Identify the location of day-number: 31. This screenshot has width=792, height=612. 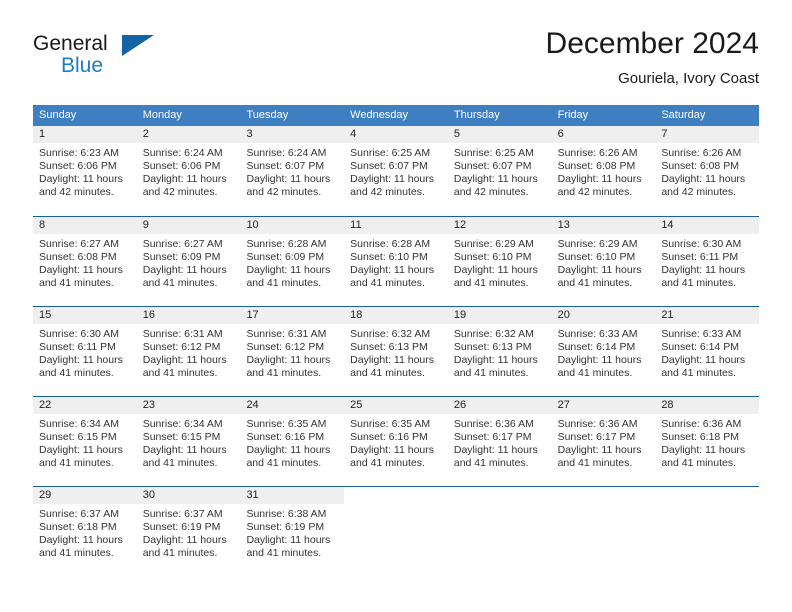
(292, 495).